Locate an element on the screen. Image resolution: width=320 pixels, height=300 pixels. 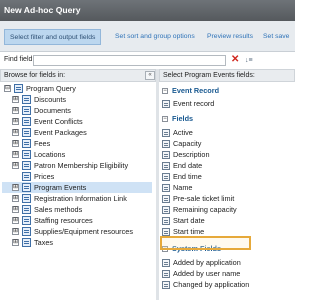
field-label: End date is located at coordinates (188, 165).